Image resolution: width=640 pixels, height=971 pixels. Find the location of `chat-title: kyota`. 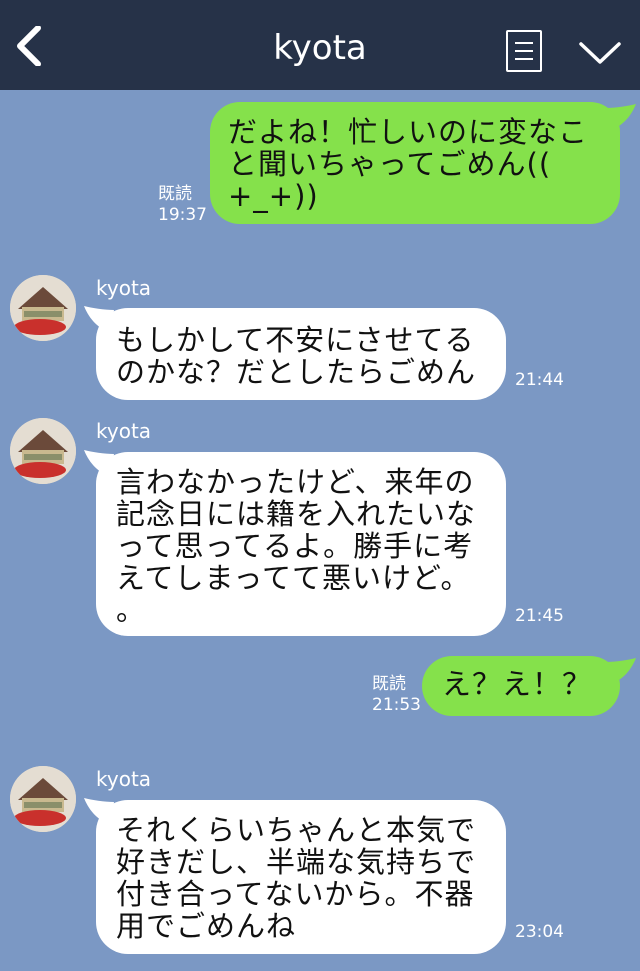

chat-title: kyota is located at coordinates (320, 48).